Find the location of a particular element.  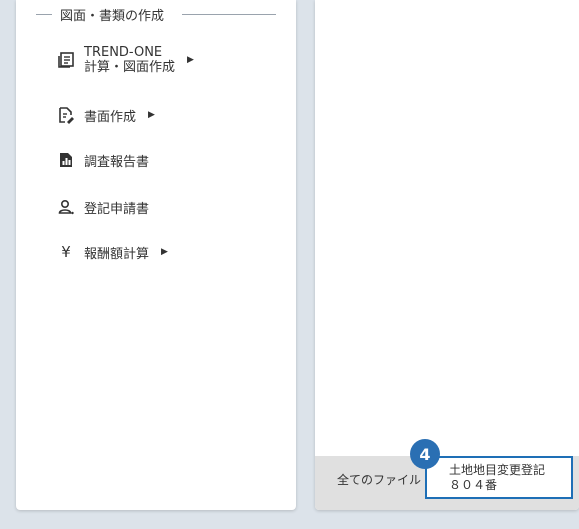

menu-item-trend-one: TREND-ONE 計算・図面作成 ▶ is located at coordinates (125, 60).